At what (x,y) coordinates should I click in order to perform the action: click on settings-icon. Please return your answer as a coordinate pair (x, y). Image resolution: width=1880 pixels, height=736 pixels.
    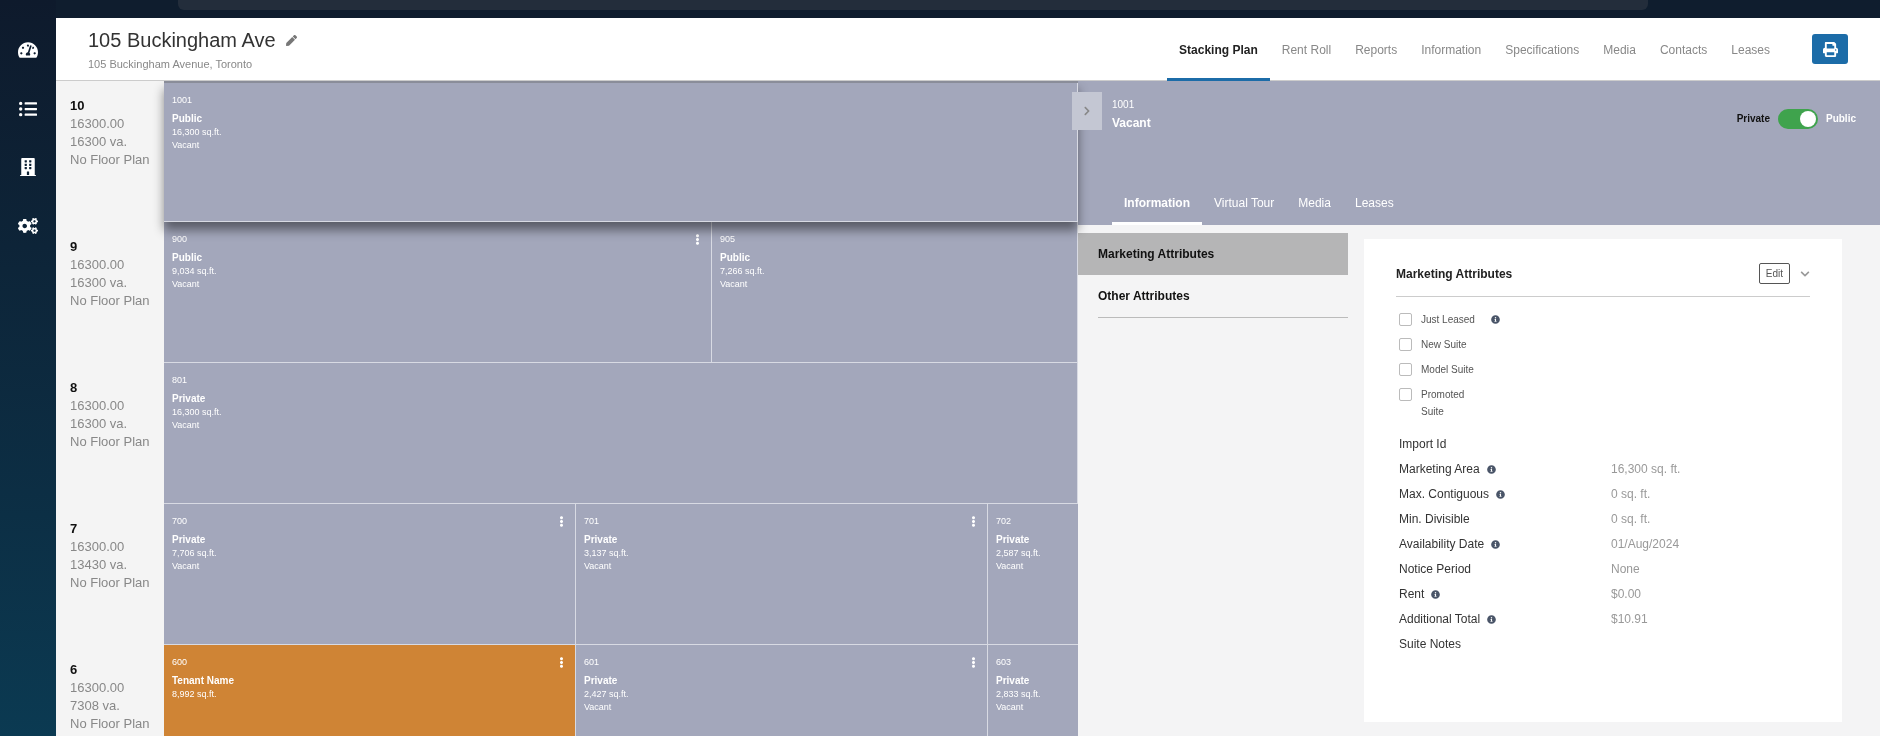
    Looking at the image, I should click on (28, 226).